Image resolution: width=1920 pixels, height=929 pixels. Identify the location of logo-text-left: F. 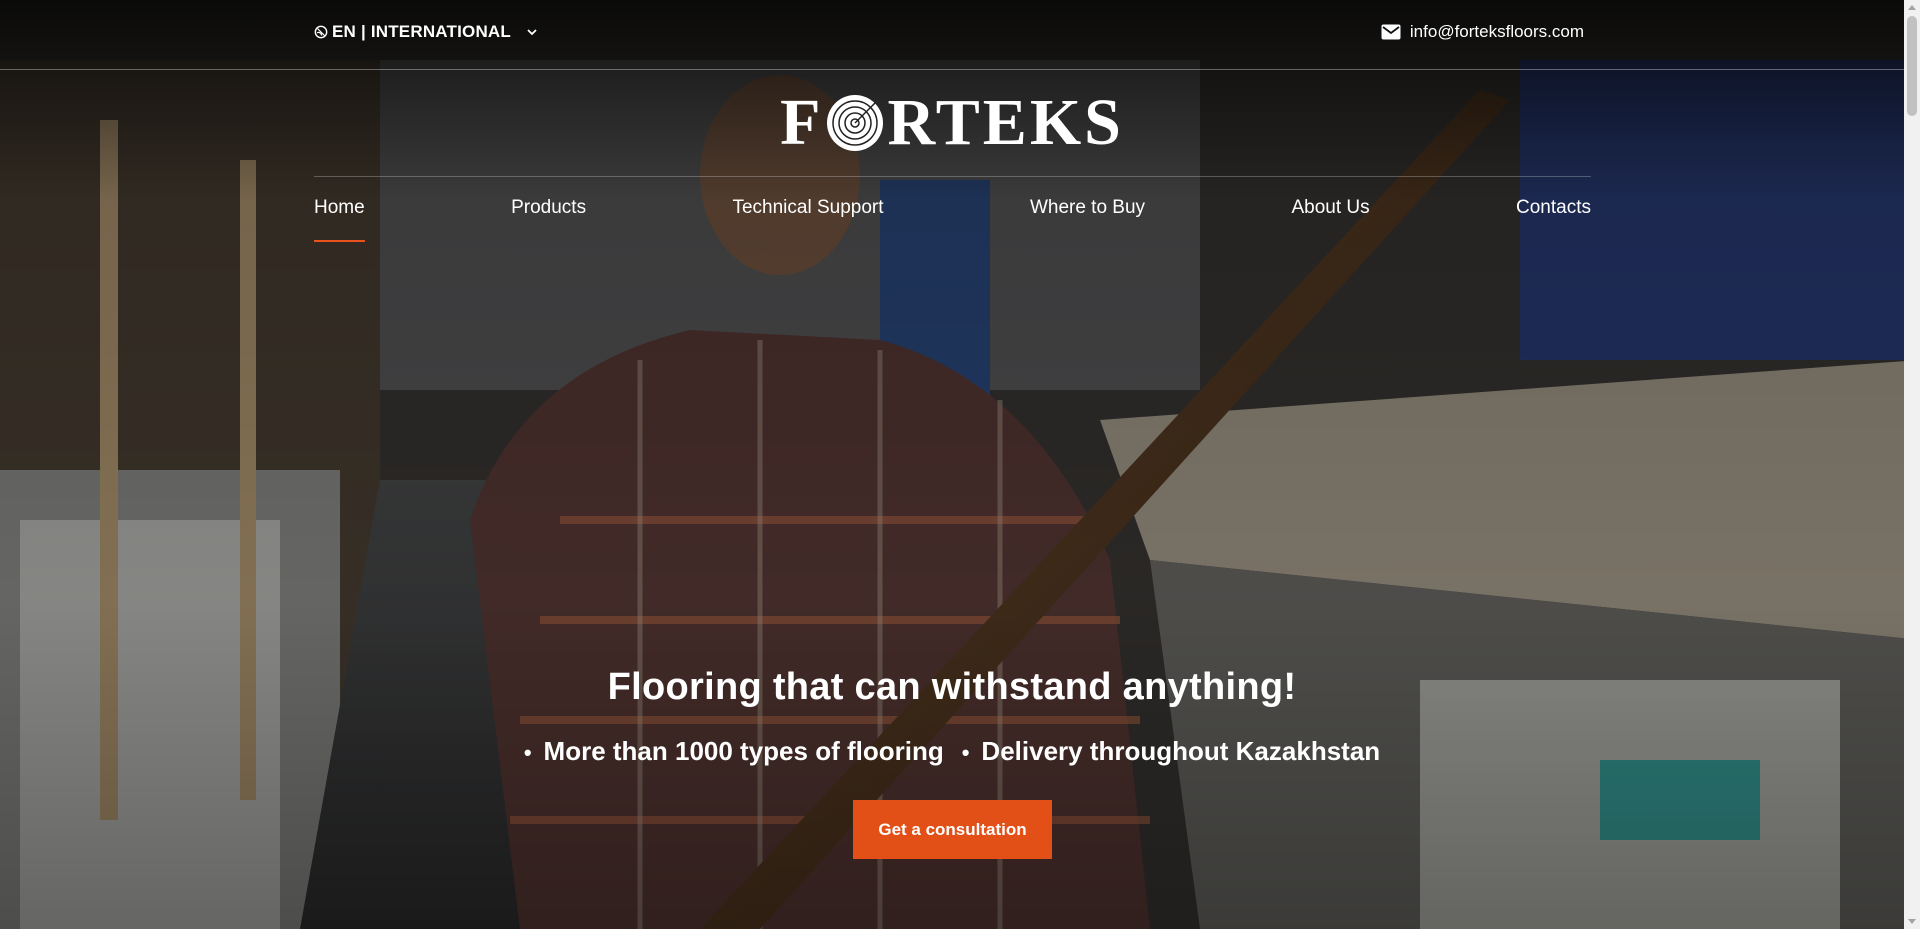
(802, 122).